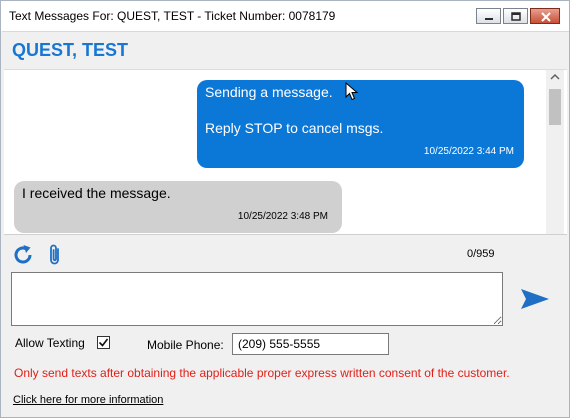 The image size is (570, 418). What do you see at coordinates (55, 255) in the screenshot?
I see `attachment-icon` at bounding box center [55, 255].